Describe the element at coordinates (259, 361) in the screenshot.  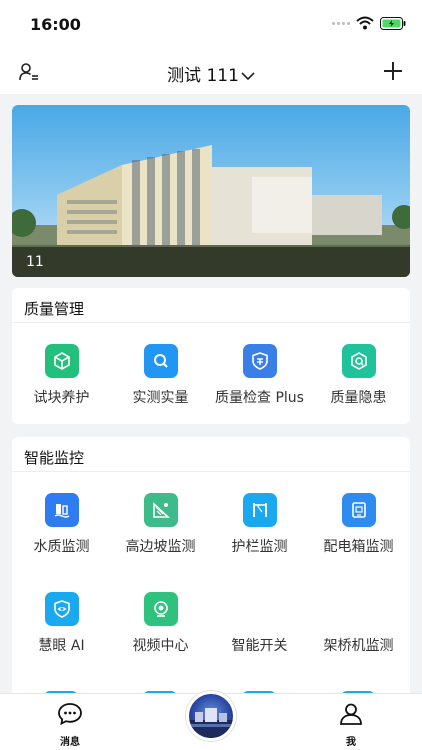
I see `quality-shield-icon` at that location.